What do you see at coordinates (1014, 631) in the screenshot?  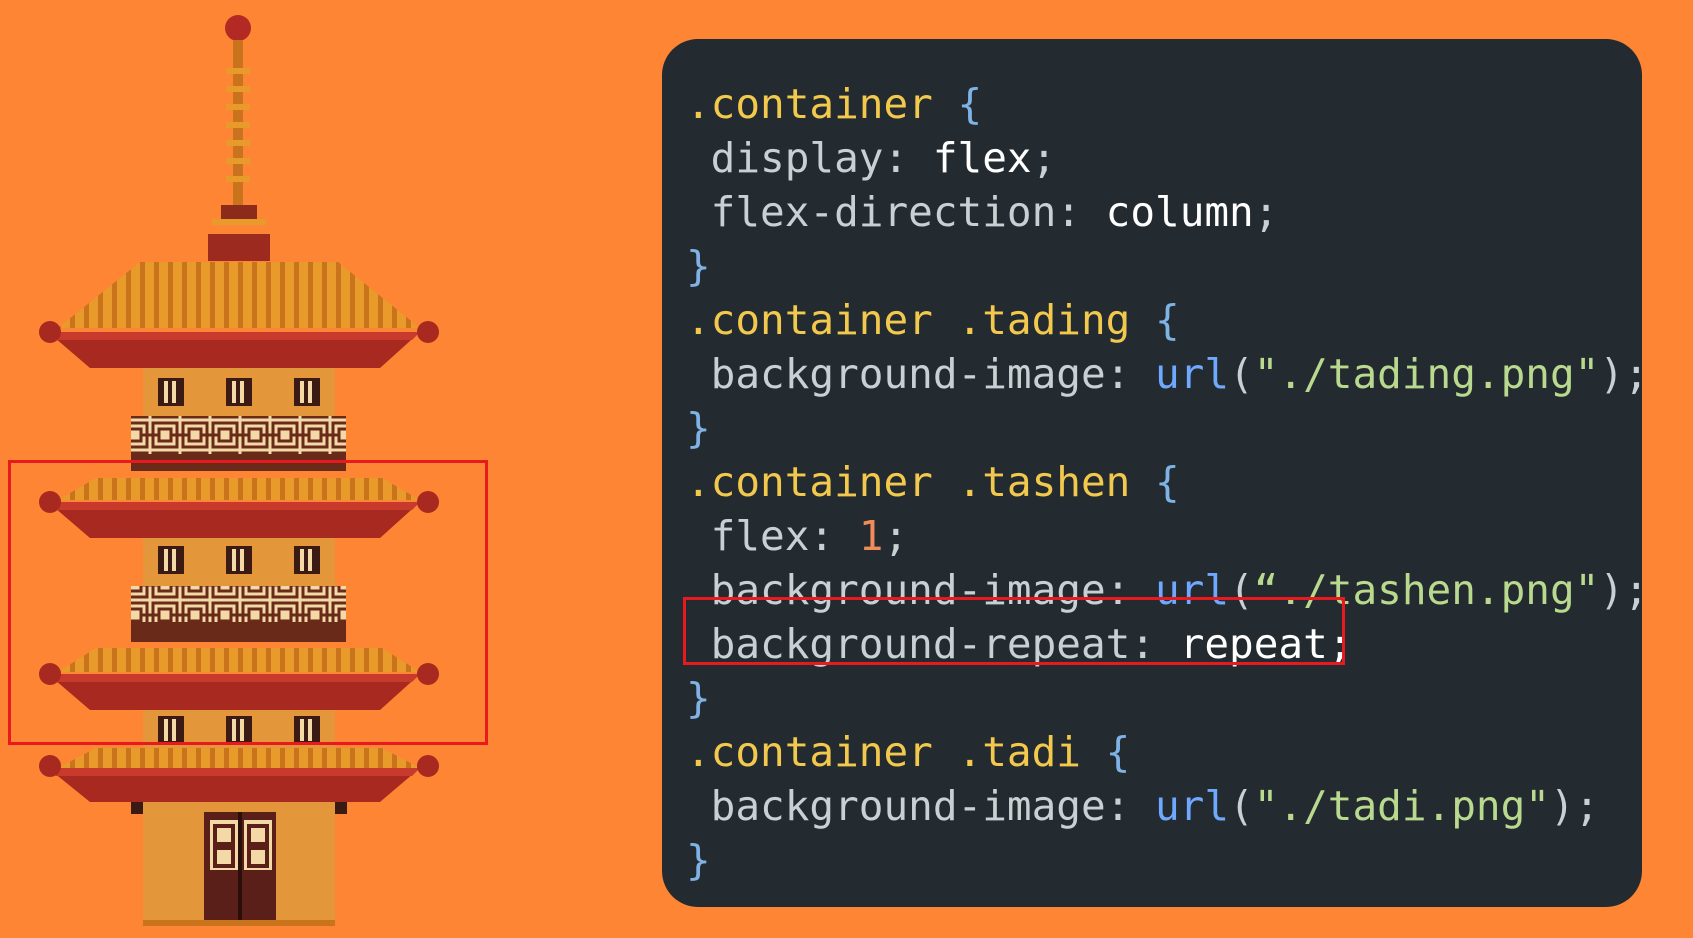 I see `highlight-box-repeat-line` at bounding box center [1014, 631].